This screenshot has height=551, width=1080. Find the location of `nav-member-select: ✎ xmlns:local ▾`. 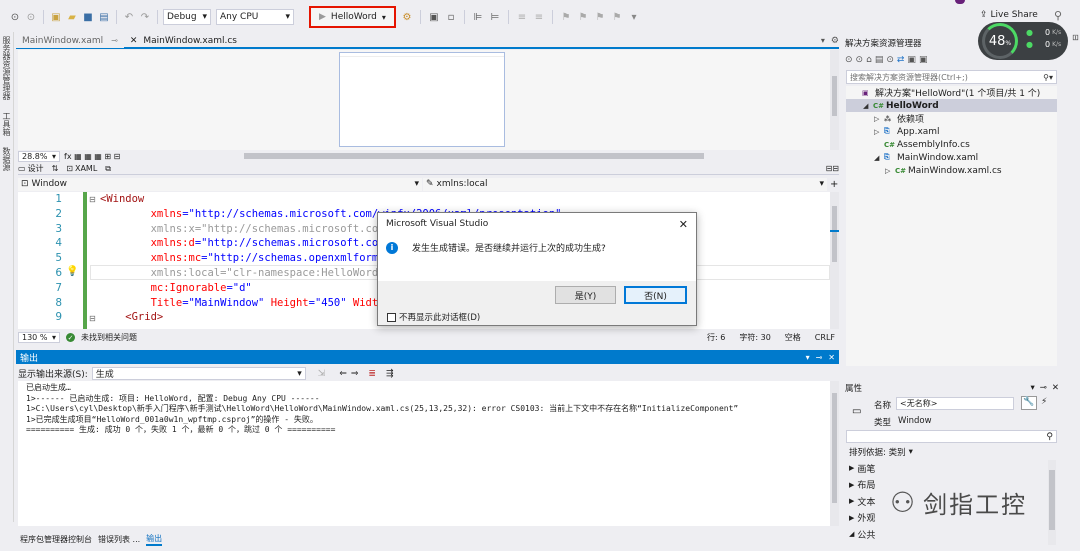

nav-member-select: ✎ xmlns:local ▾ is located at coordinates (625, 184).